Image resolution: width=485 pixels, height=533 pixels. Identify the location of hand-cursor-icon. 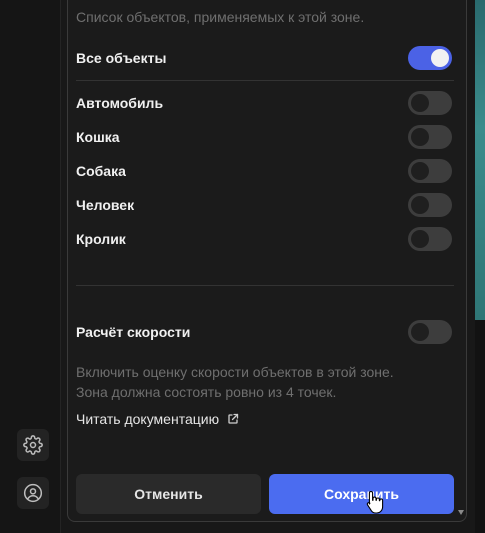
(375, 502).